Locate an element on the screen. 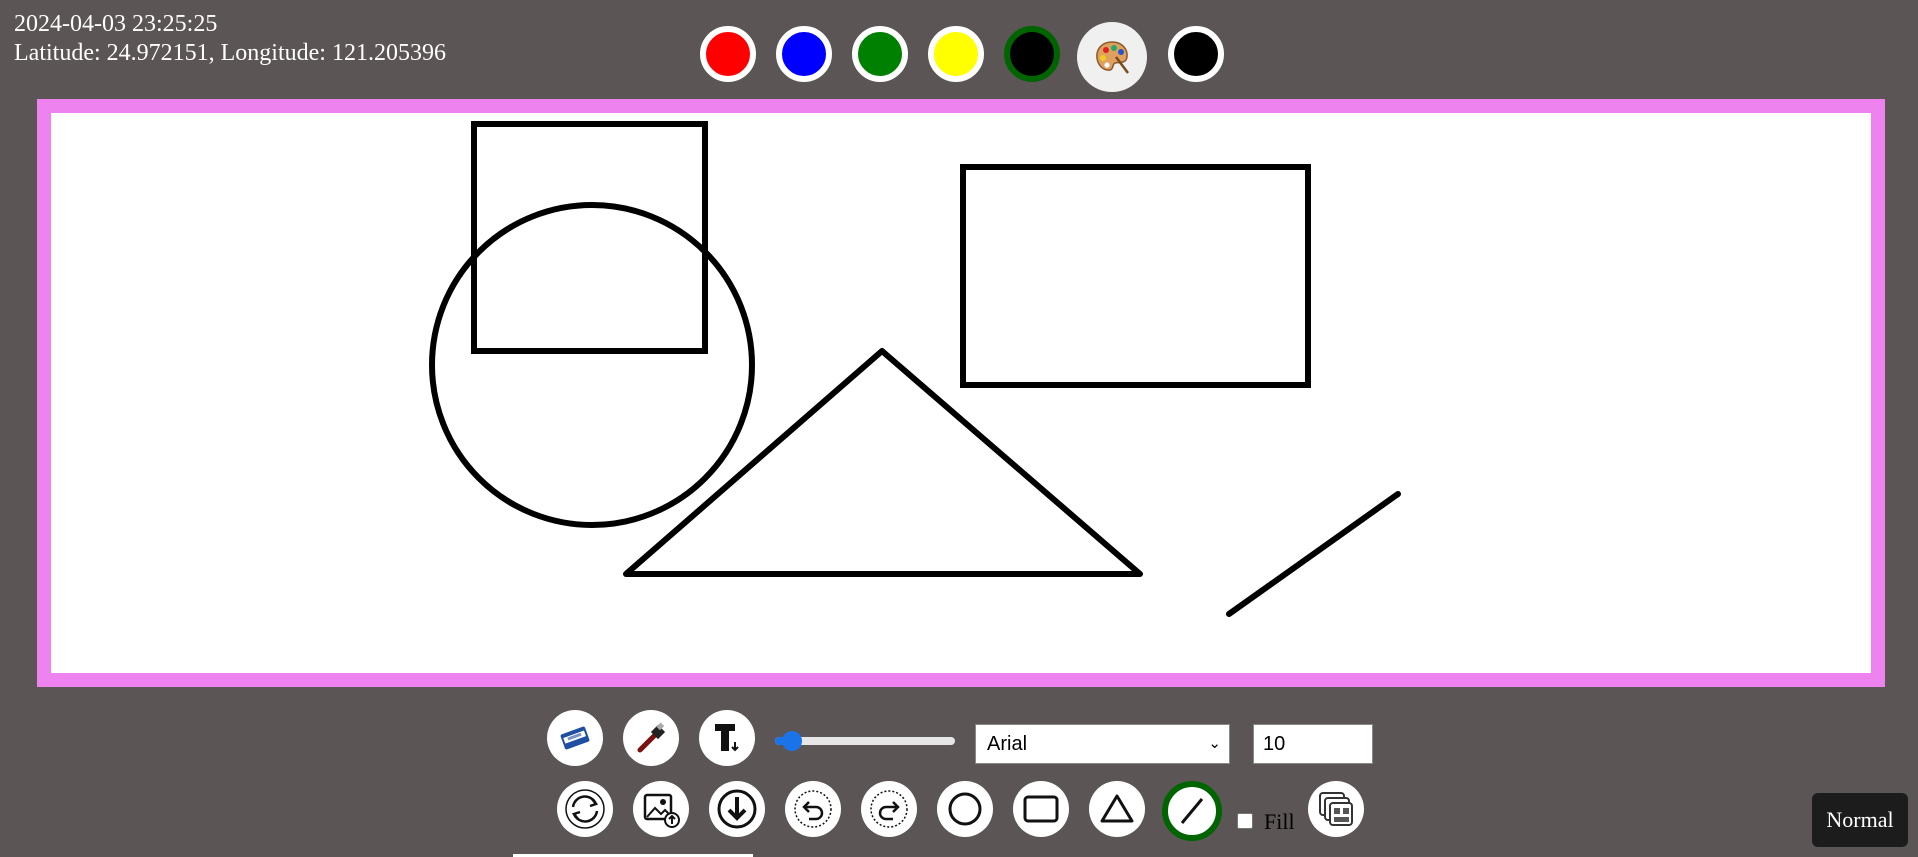  undo-icon is located at coordinates (813, 809).